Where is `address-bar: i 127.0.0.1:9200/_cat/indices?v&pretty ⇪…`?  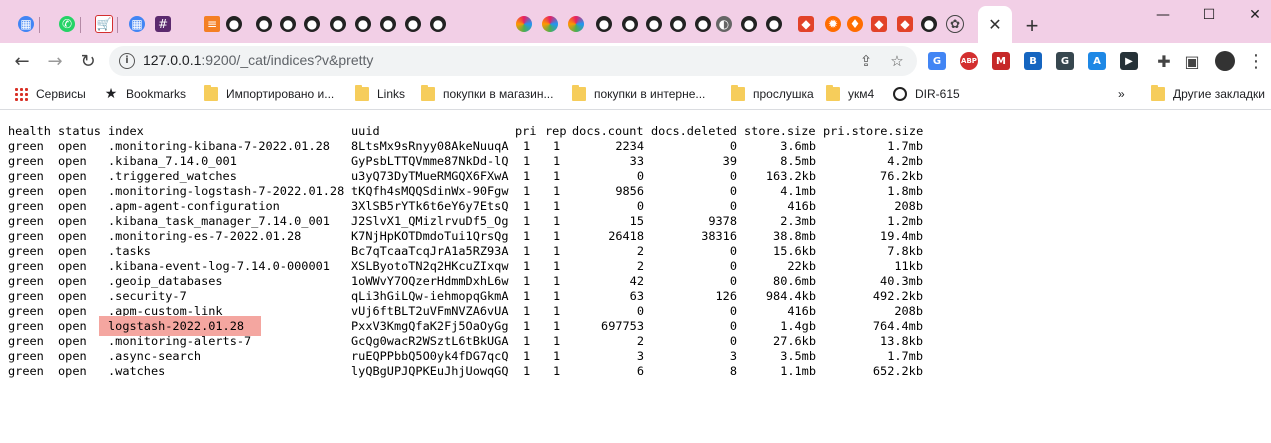 address-bar: i 127.0.0.1:9200/_cat/indices?v&pretty ⇪… is located at coordinates (513, 61).